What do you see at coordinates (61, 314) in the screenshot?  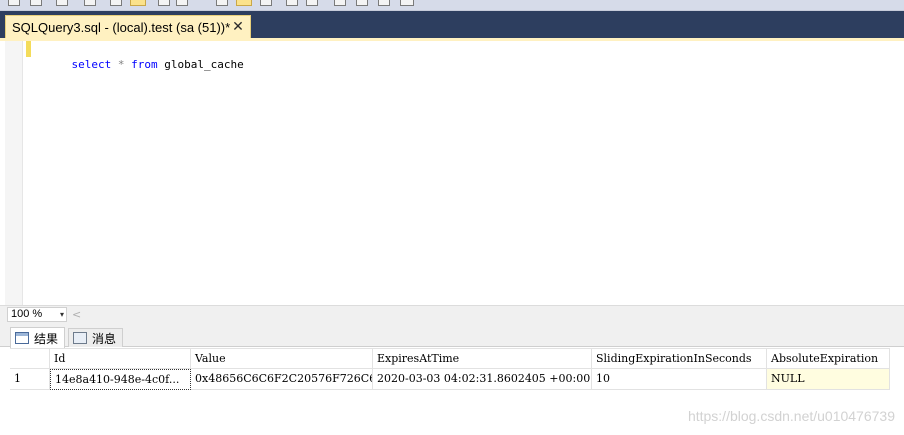 I see `chevron-down-icon: ▾` at bounding box center [61, 314].